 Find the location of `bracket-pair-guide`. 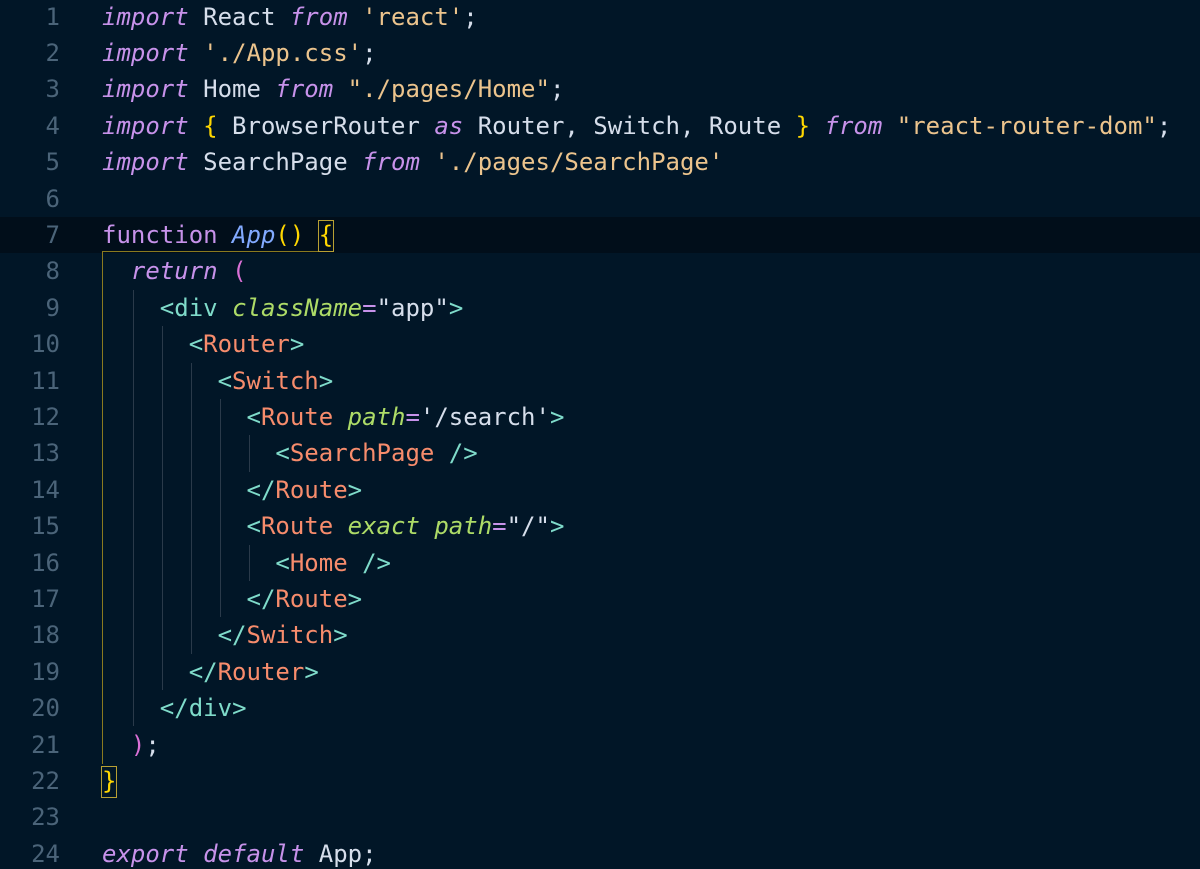

bracket-pair-guide is located at coordinates (217, 507).